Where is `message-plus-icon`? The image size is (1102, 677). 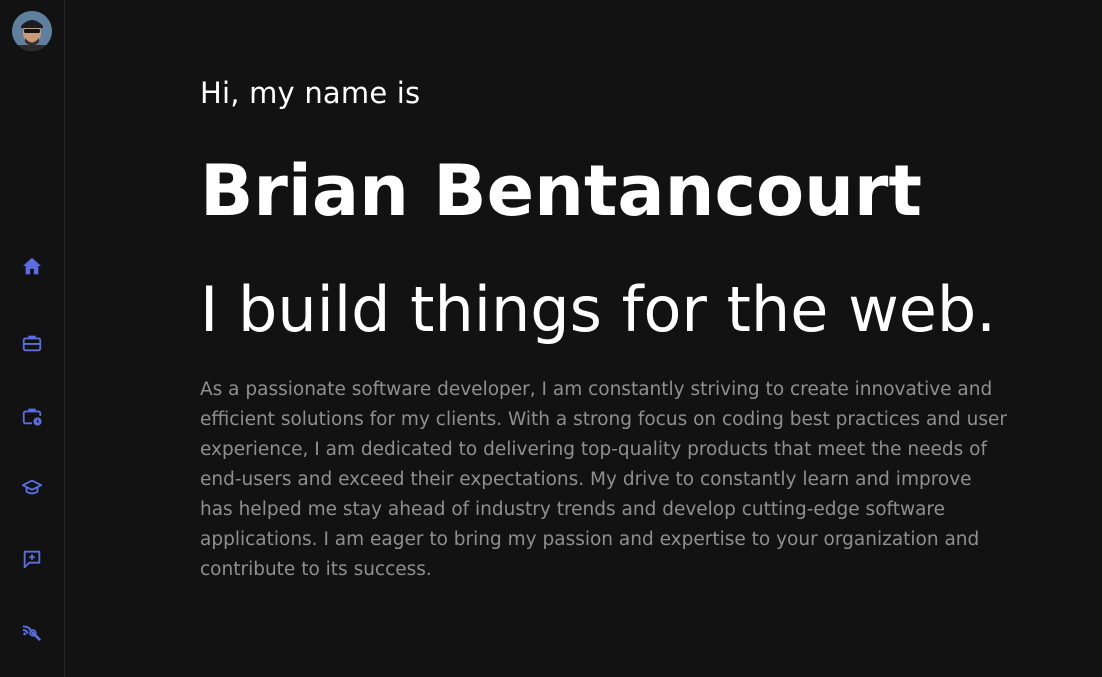
message-plus-icon is located at coordinates (32, 559).